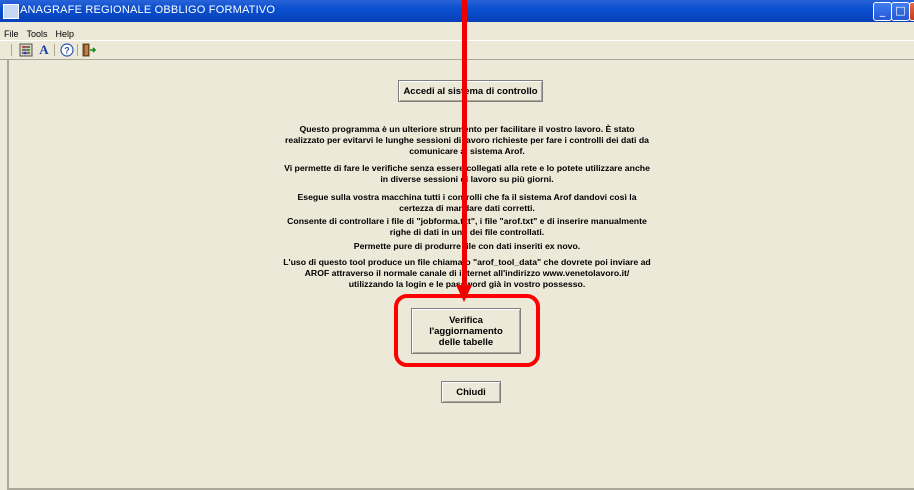  Describe the element at coordinates (911, 11) in the screenshot. I see `close-button` at that location.